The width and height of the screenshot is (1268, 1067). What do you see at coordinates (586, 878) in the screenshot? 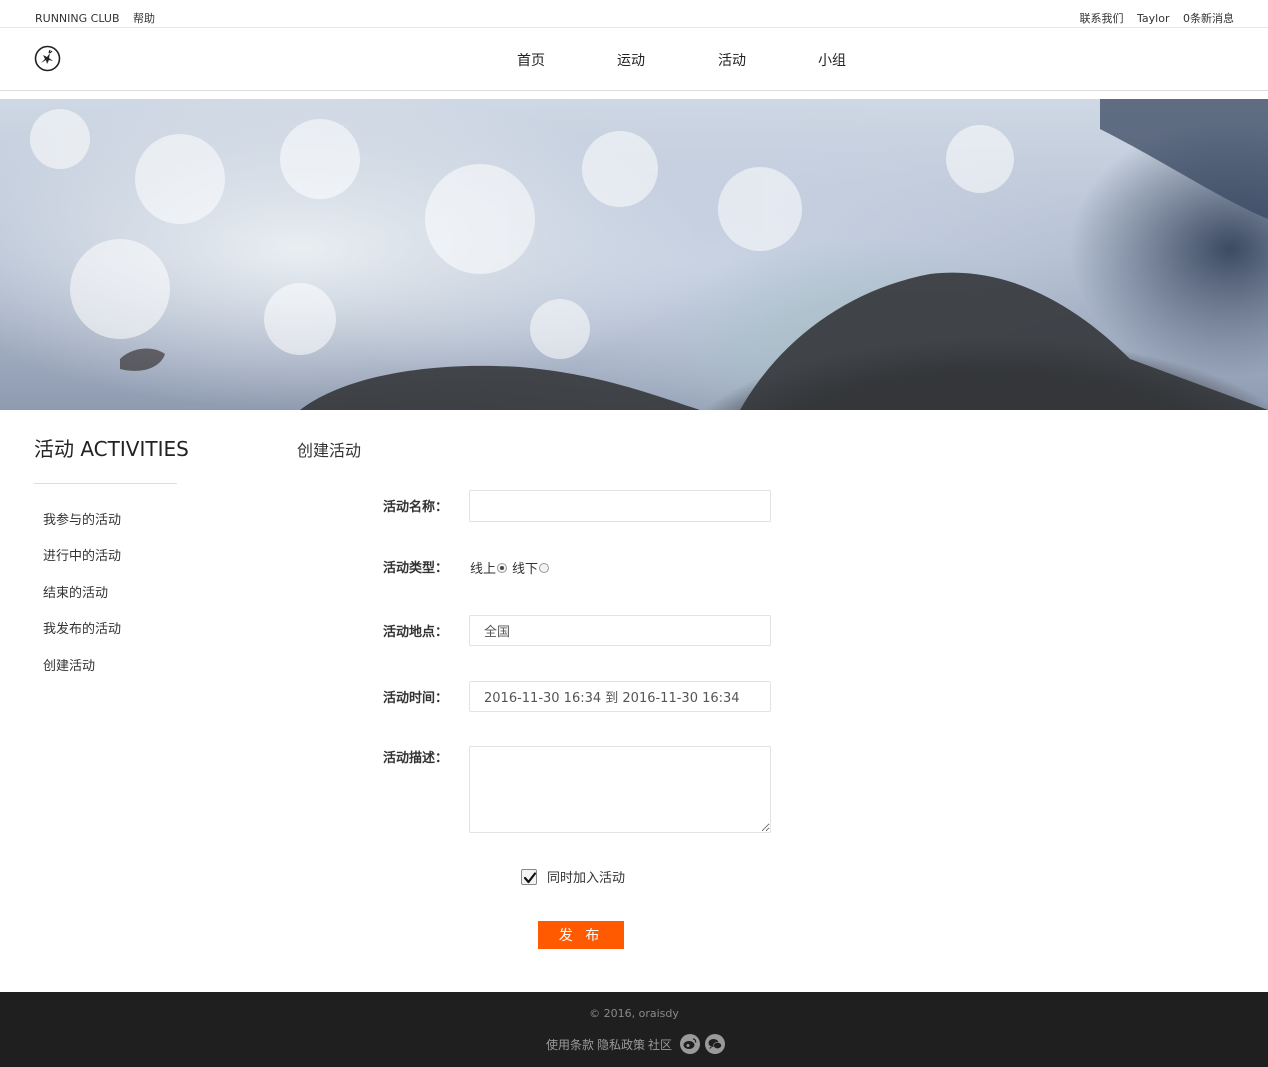
I see `join-label: 同时加入活动` at bounding box center [586, 878].